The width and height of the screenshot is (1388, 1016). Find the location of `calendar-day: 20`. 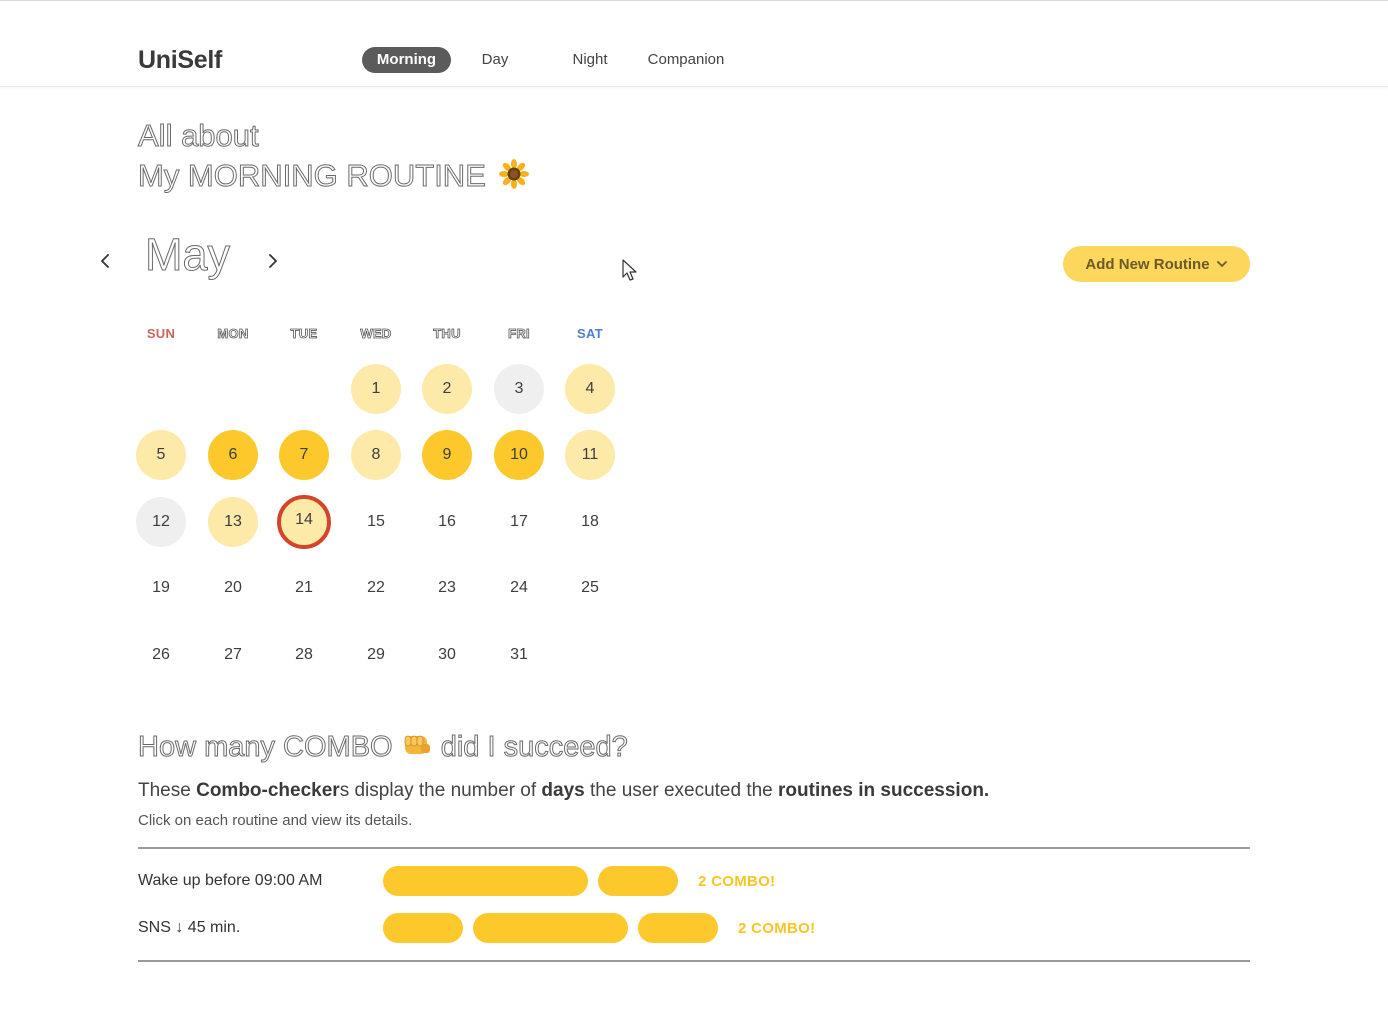

calendar-day: 20 is located at coordinates (233, 588).